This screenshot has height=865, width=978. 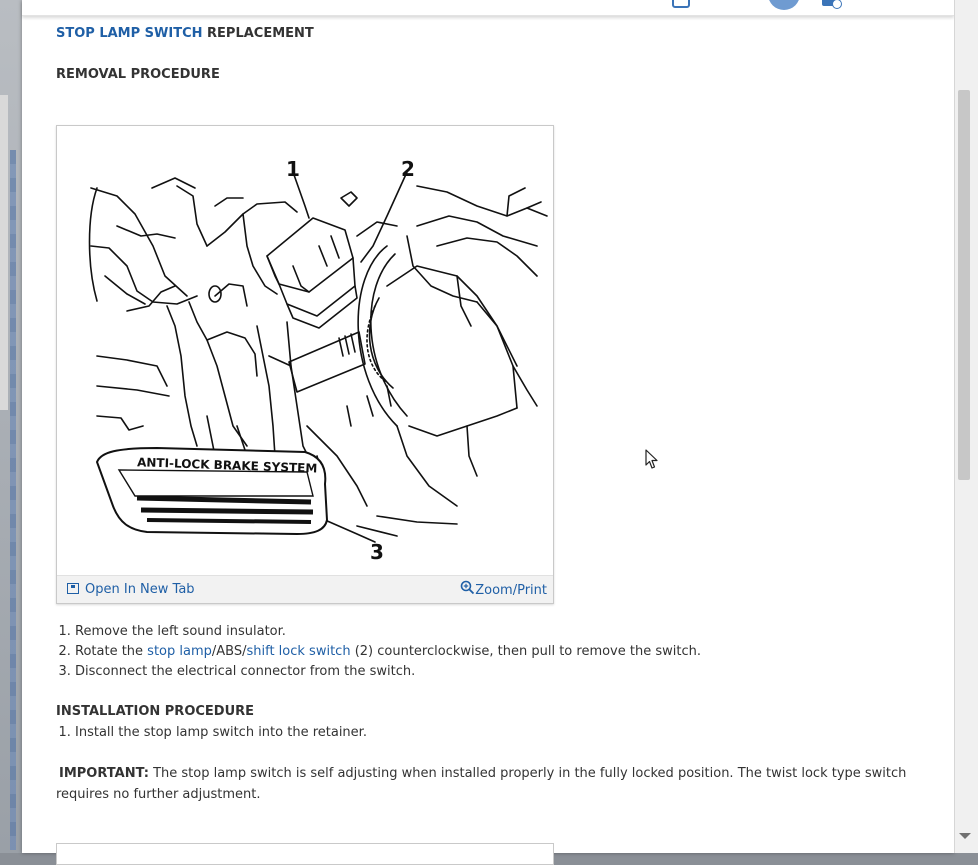 I want to click on zoom-icon, so click(x=467, y=587).